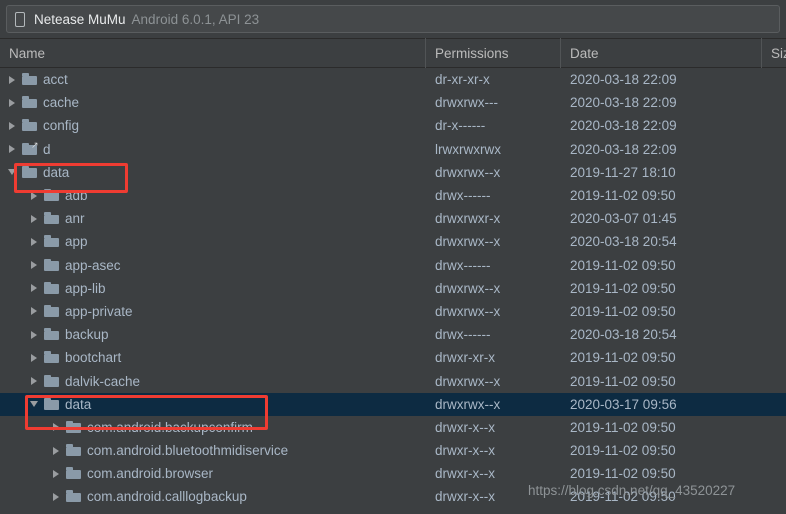  I want to click on cell-name: com.android.backupconfirm, so click(213, 427).